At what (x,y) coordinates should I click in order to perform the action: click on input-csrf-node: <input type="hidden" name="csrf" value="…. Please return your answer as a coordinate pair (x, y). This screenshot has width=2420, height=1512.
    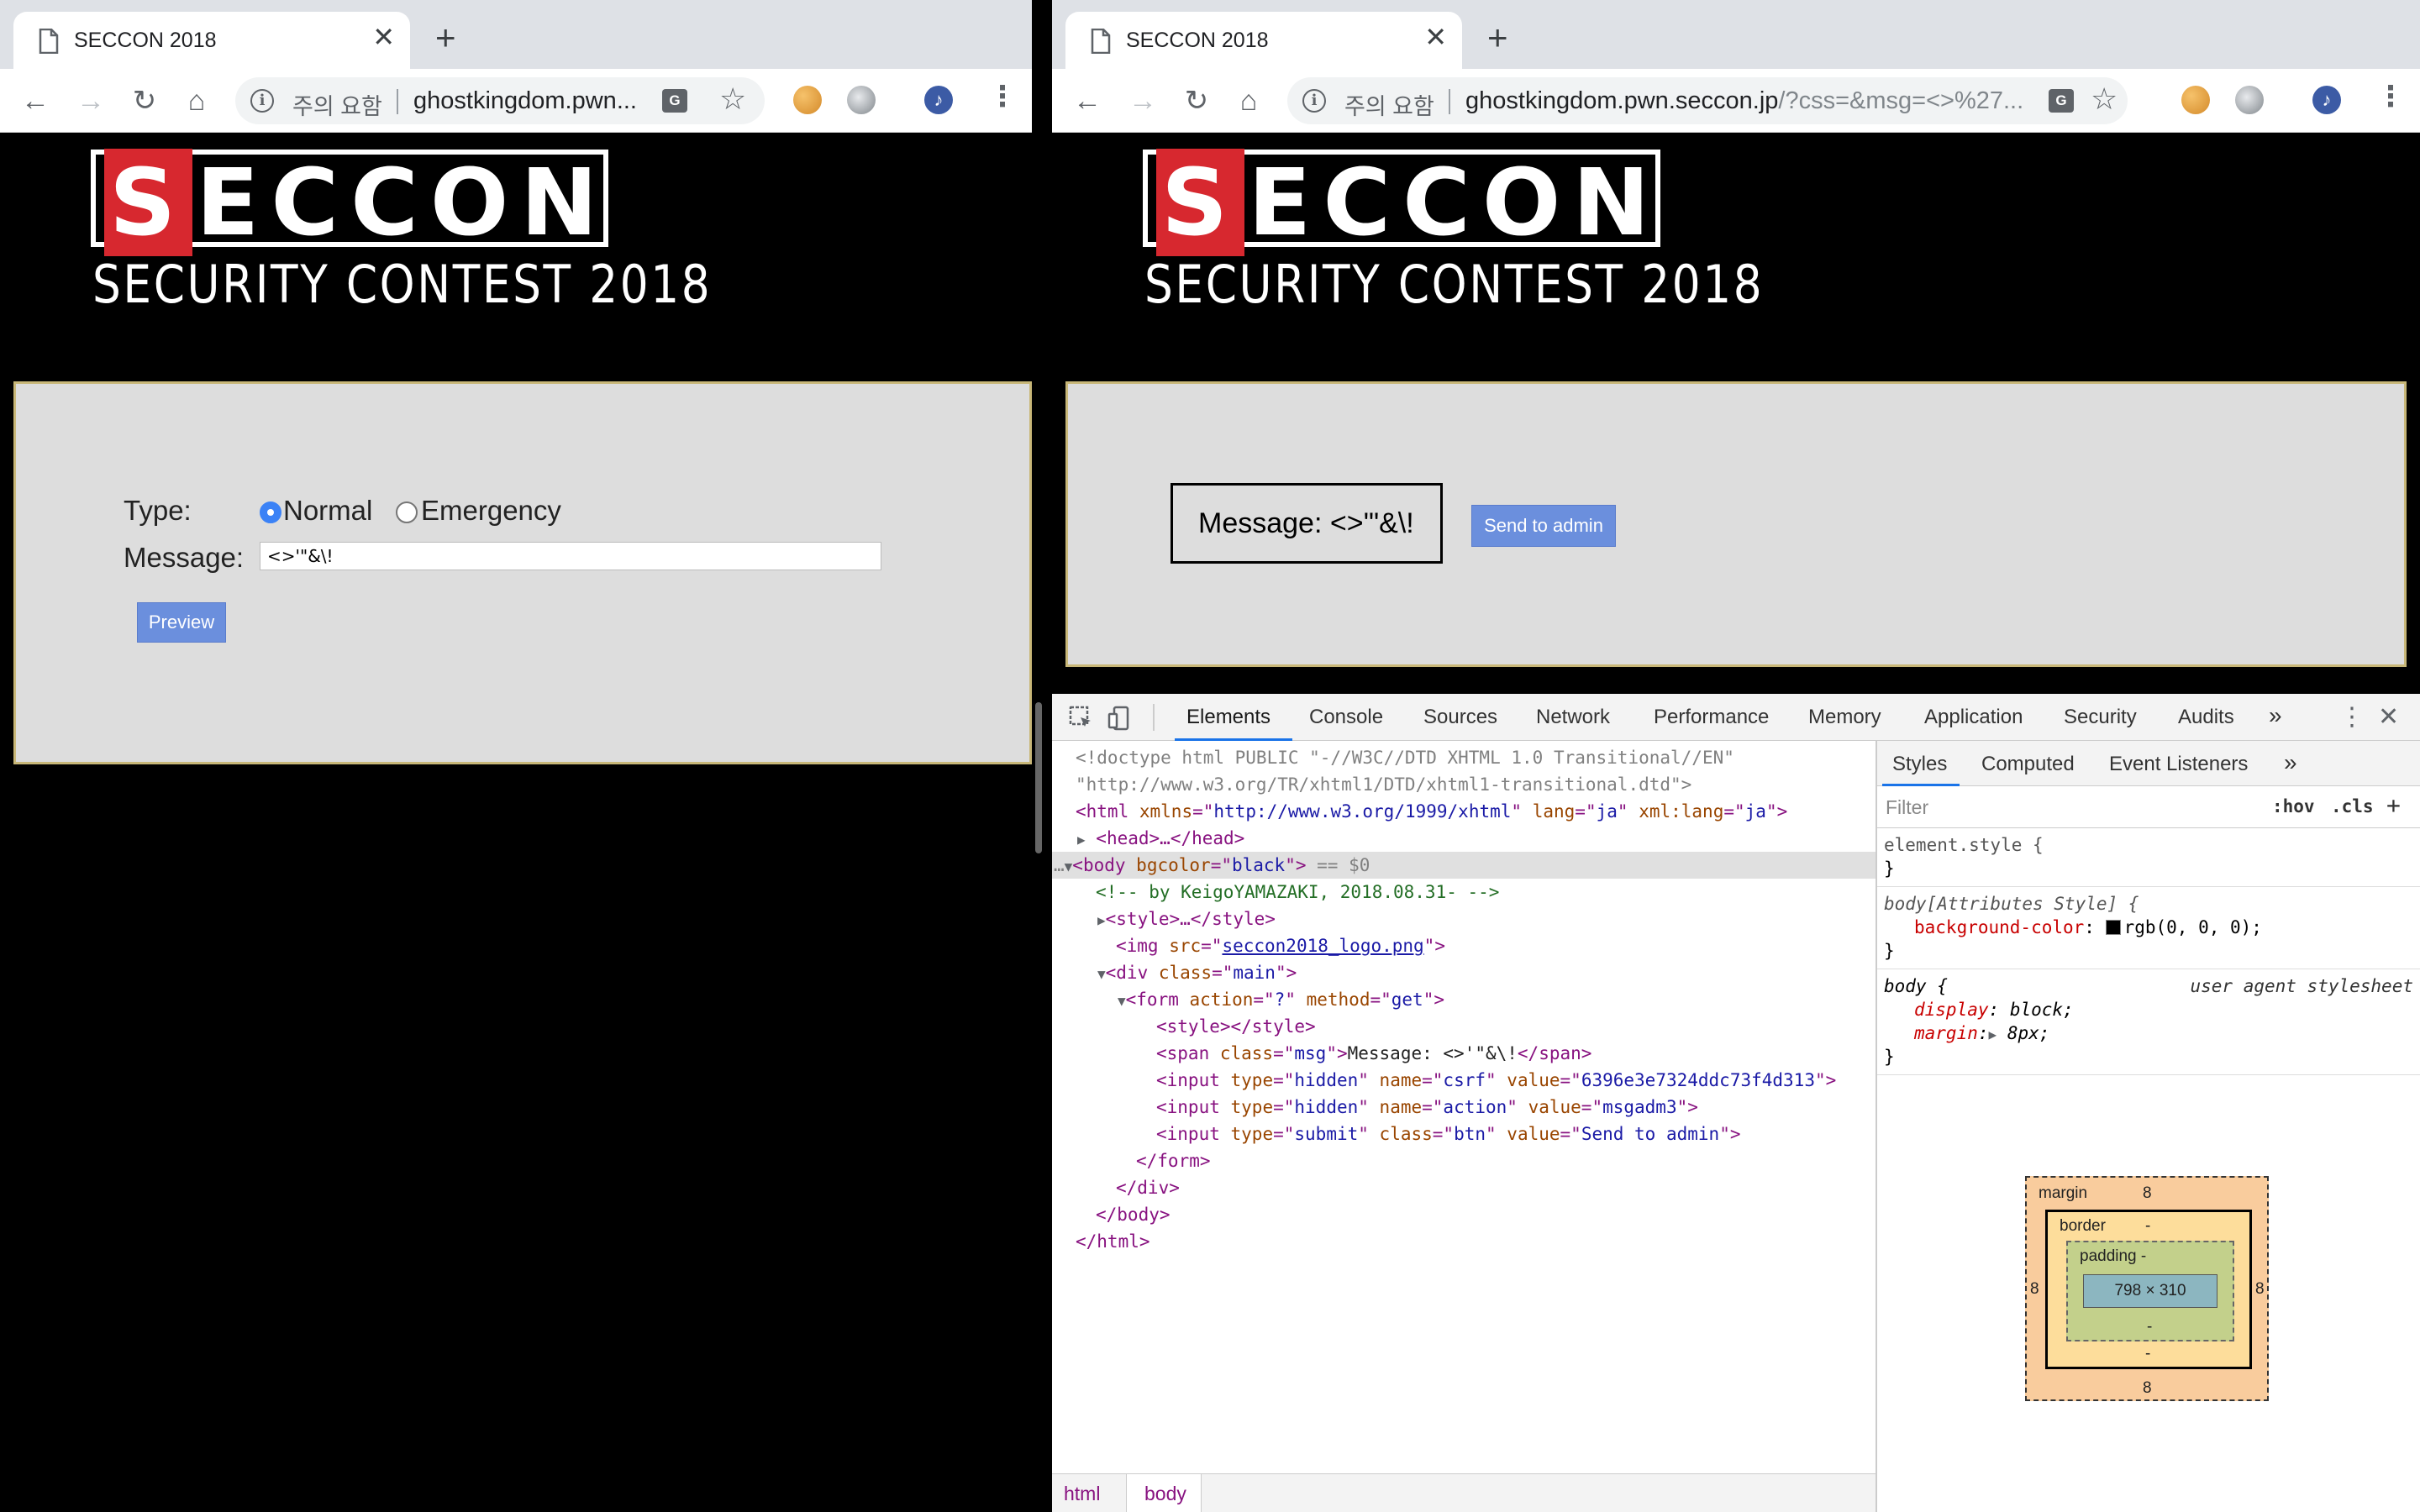
    Looking at the image, I should click on (1568, 1080).